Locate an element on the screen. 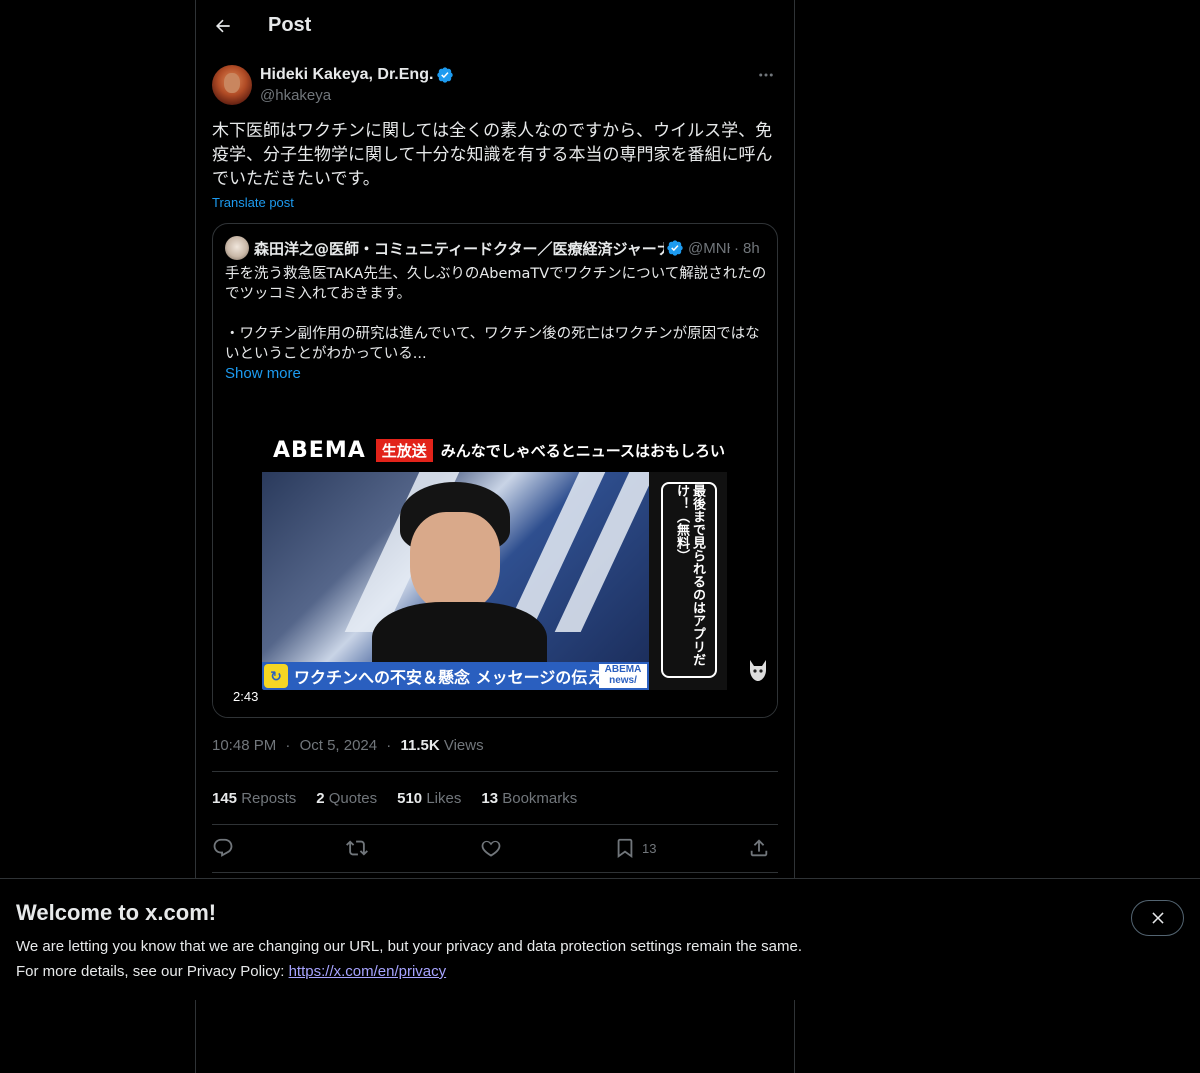 The height and width of the screenshot is (1073, 1200). video-side-panel: 最後まで見られるのはアプリだけ！（無料） is located at coordinates (688, 581).